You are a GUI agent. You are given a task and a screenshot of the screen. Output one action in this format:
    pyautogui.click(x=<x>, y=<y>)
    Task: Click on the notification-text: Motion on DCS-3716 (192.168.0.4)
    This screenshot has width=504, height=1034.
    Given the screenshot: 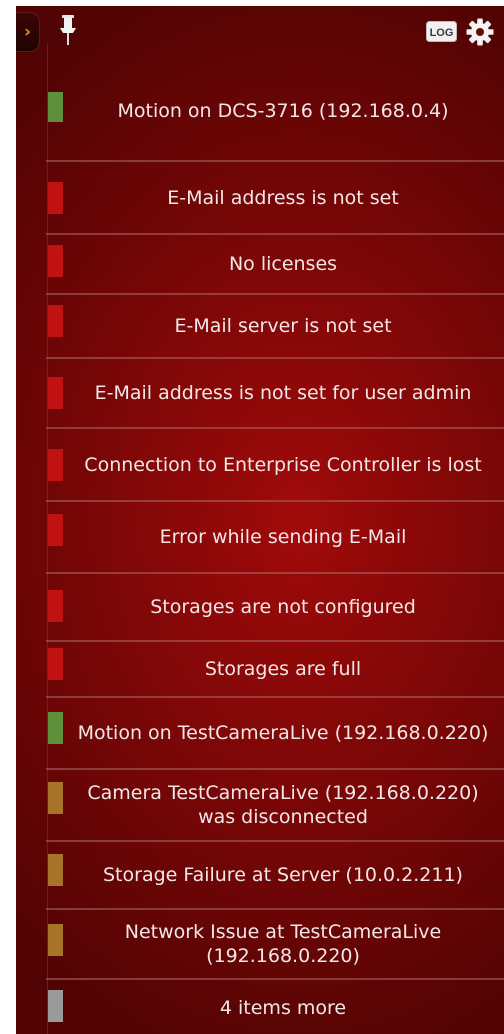 What is the action you would take?
    pyautogui.click(x=283, y=111)
    